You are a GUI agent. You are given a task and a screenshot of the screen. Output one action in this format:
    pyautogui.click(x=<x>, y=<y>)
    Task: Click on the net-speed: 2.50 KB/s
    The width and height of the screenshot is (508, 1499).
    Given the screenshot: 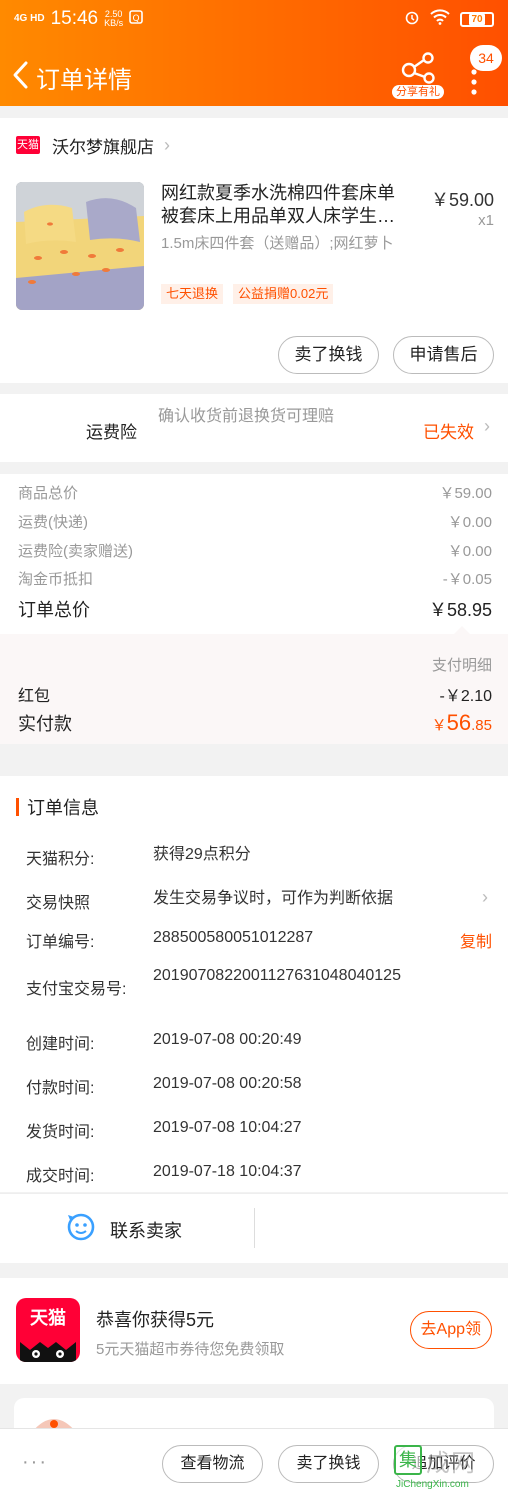 What is the action you would take?
    pyautogui.click(x=113, y=19)
    